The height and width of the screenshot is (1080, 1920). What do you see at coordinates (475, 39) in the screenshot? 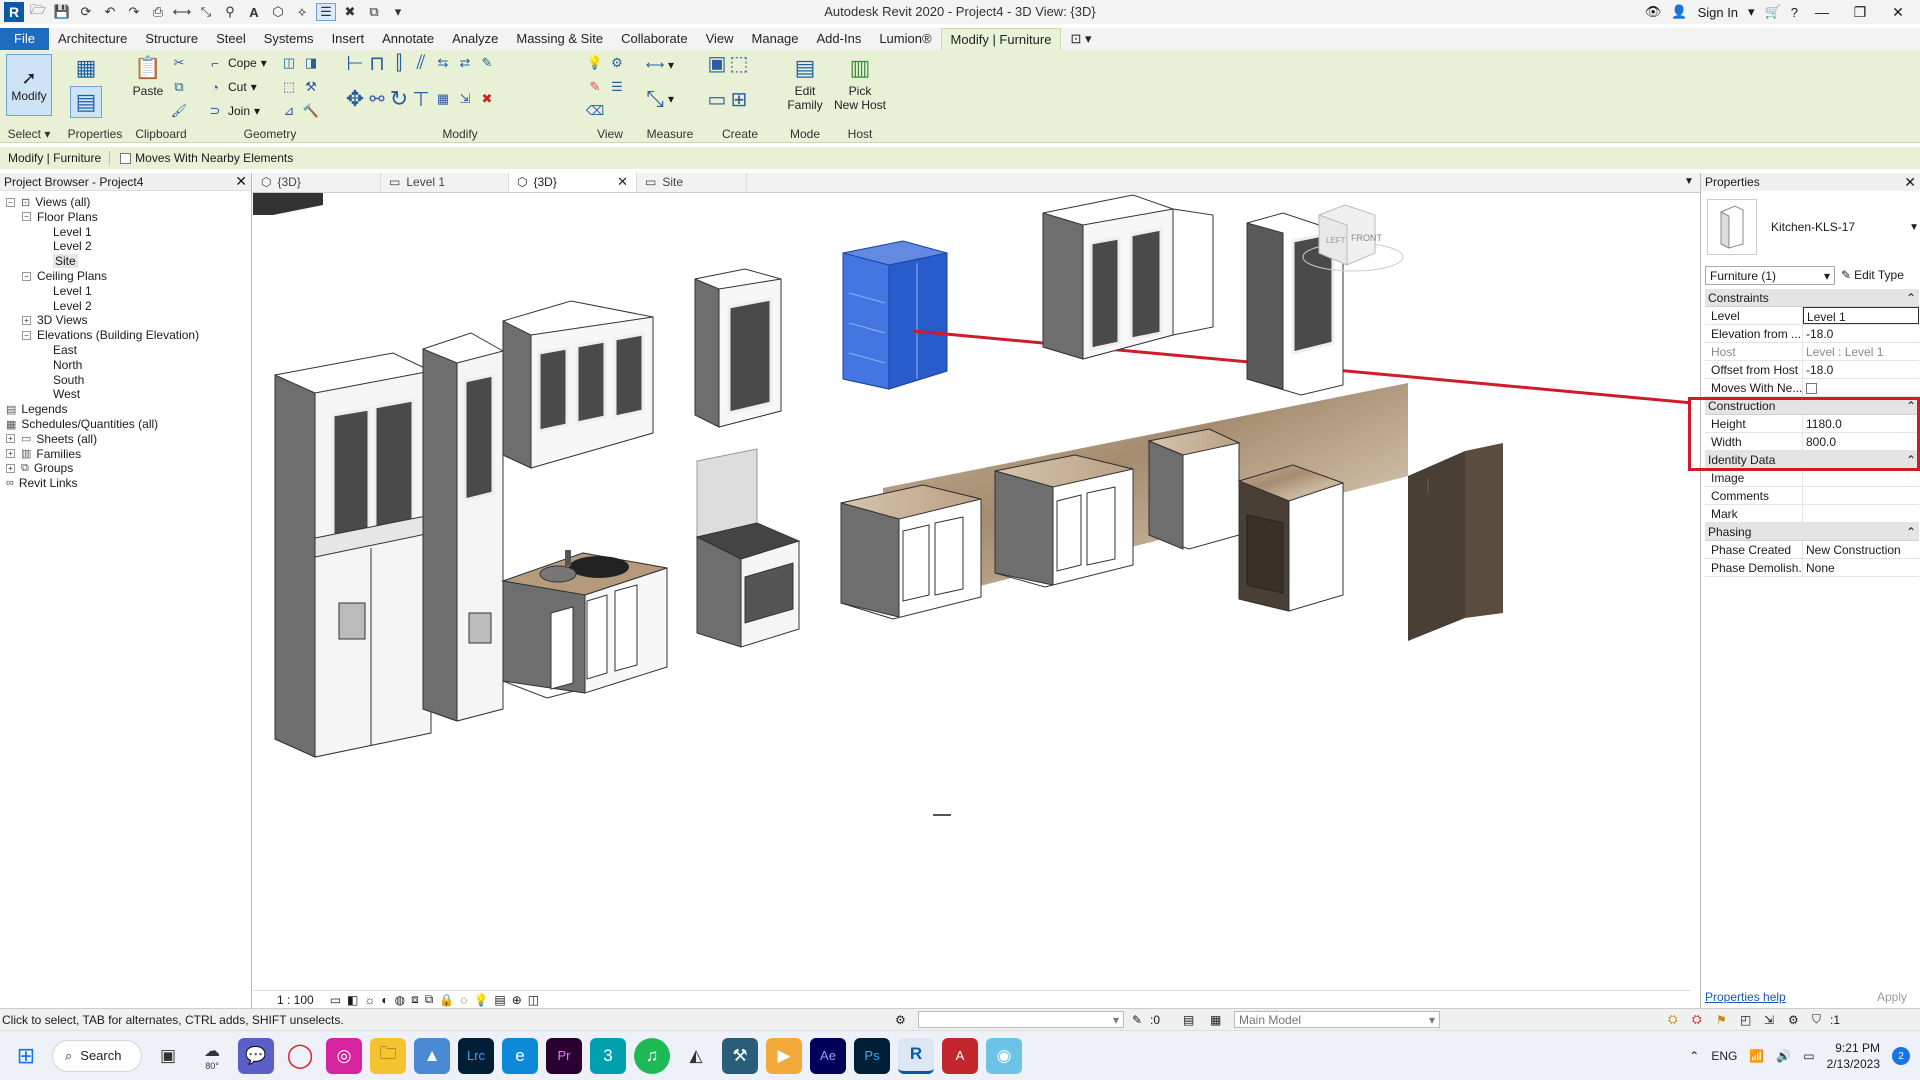
I see `tab-analyze: Analyze` at bounding box center [475, 39].